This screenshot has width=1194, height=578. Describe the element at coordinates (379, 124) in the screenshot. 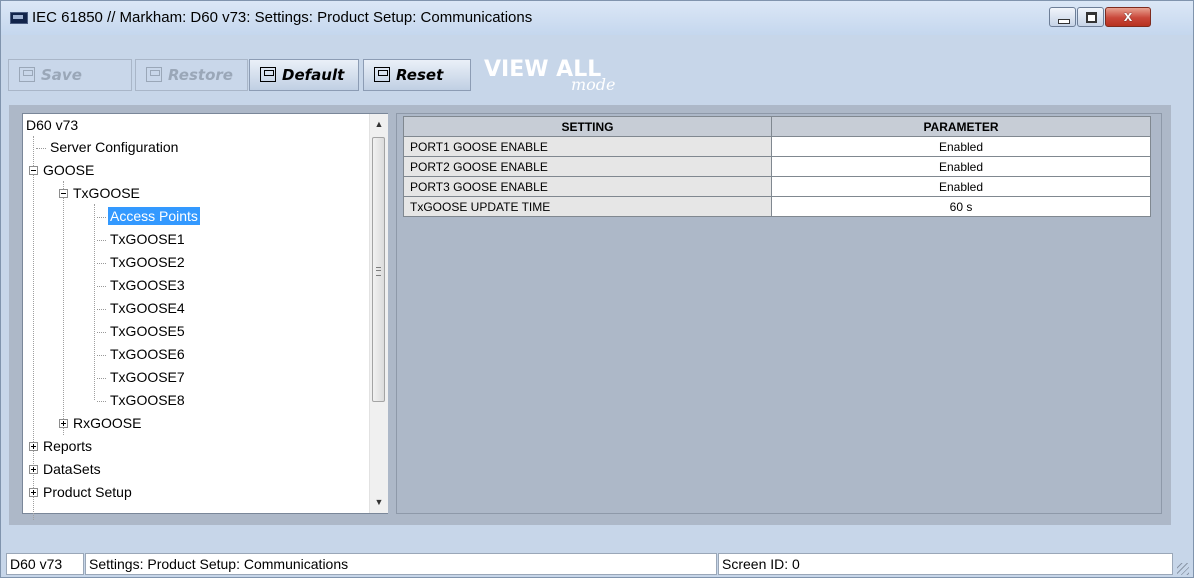

I see `scroll-up-icon: ▲` at that location.